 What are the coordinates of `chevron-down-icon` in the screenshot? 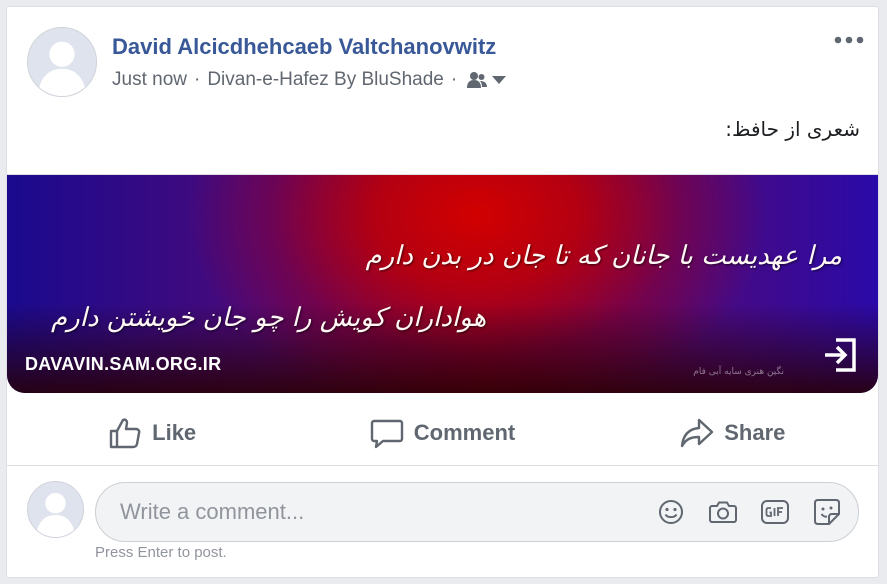 It's located at (499, 80).